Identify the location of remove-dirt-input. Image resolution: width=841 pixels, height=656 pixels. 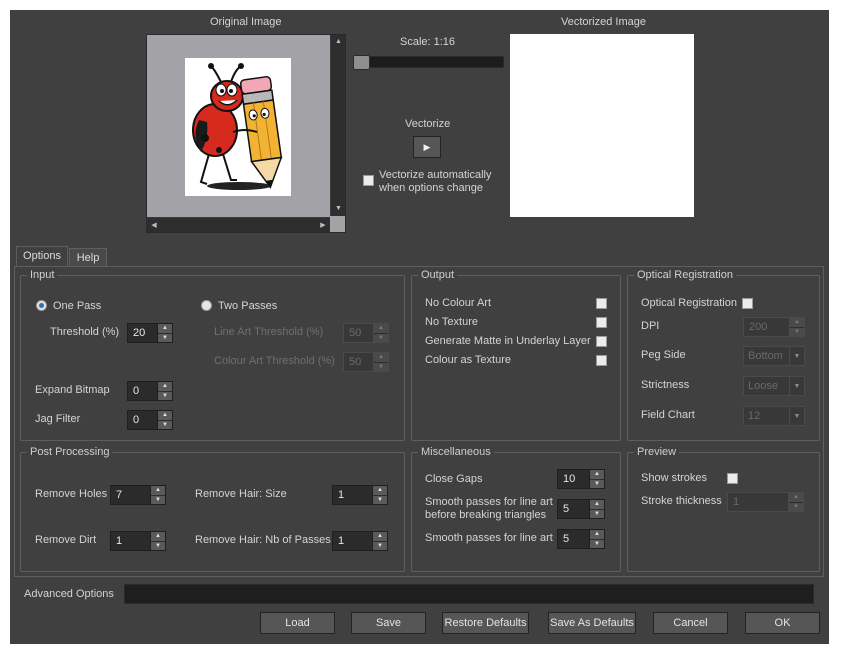
(130, 541).